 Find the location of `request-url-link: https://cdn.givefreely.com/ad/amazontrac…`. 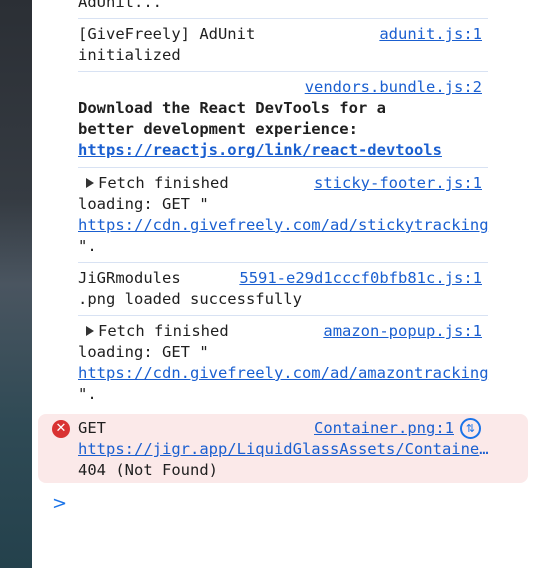

request-url-link: https://cdn.givefreely.com/ad/amazontrac… is located at coordinates (285, 373).